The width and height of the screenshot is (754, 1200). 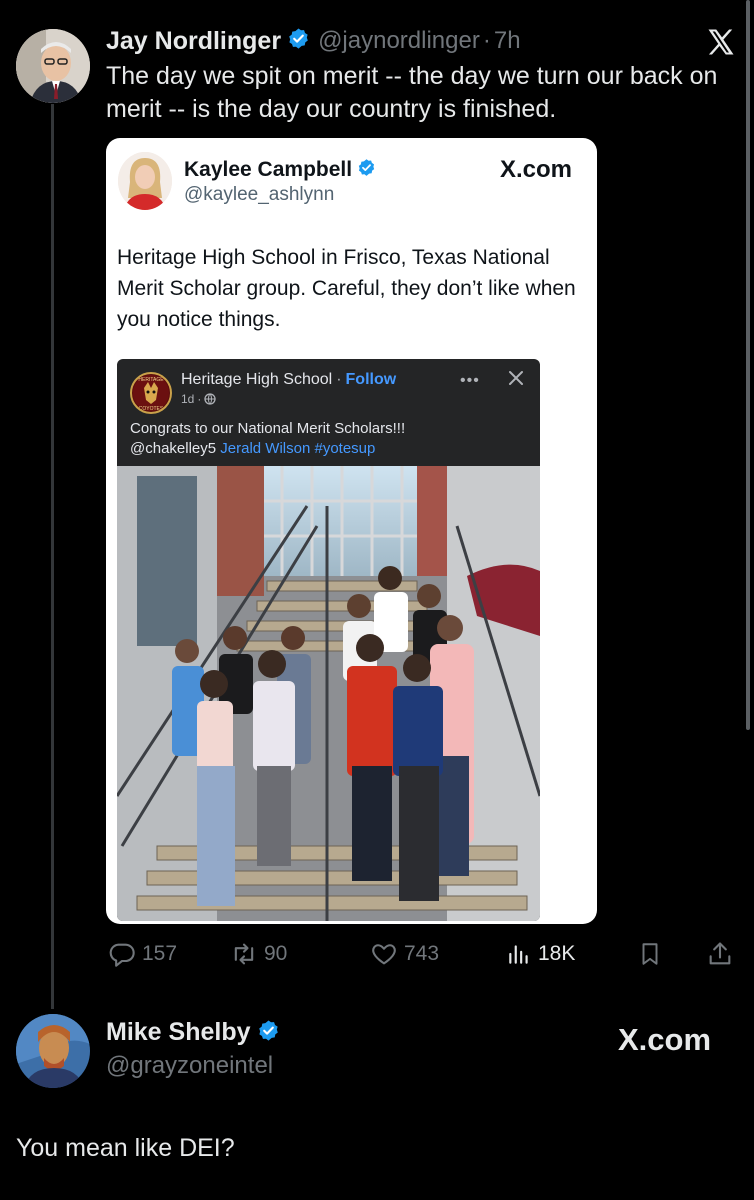 I want to click on avatar-painting-icon, so click(x=53, y=1051).